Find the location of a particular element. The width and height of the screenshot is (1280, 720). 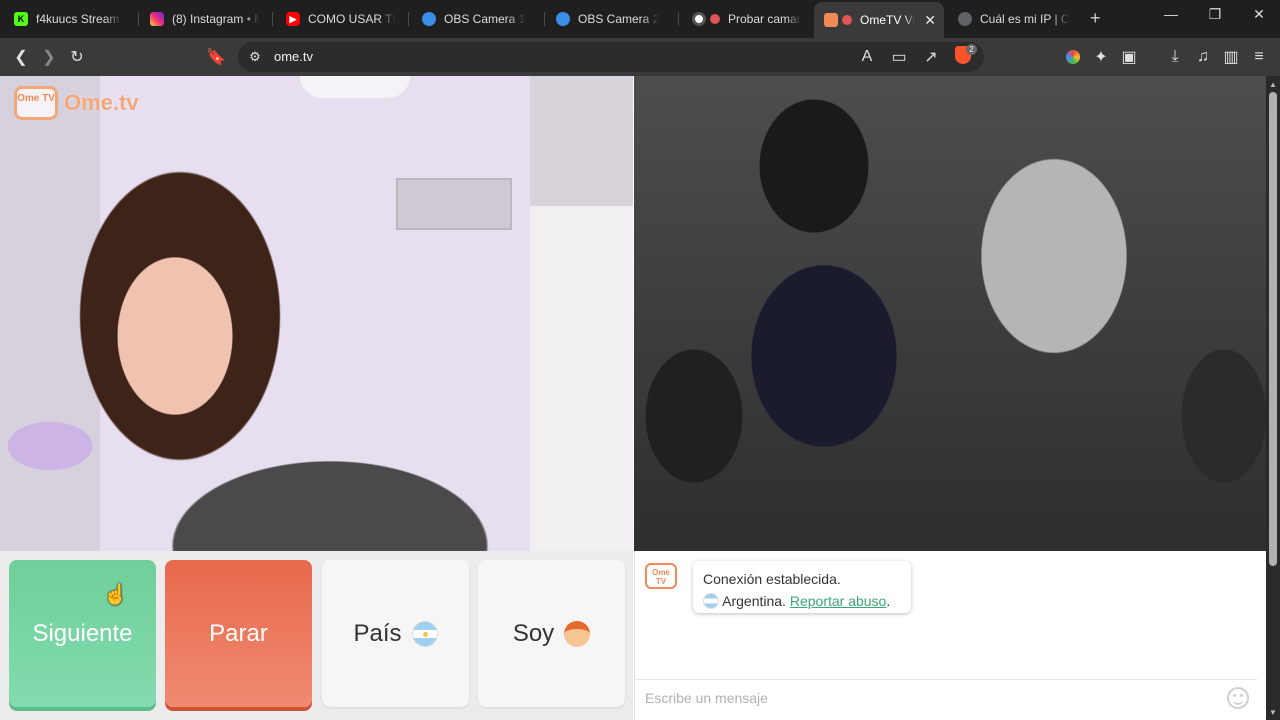

extensions-icon: ✦ is located at coordinates (1101, 57).